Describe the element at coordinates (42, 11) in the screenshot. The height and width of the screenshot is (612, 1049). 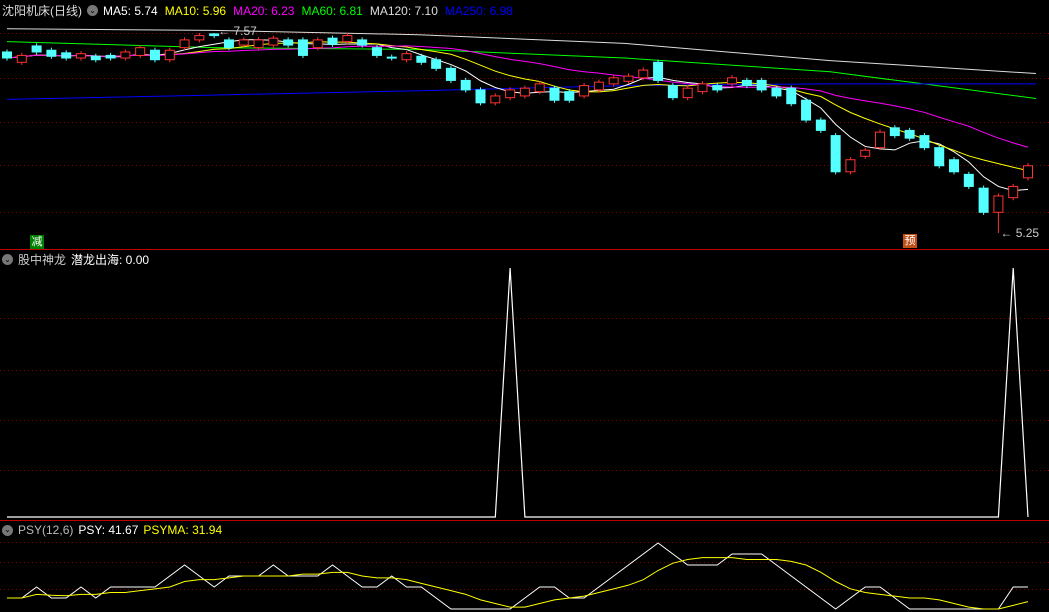
I see `stock-title: 沈阳机床(日线)` at that location.